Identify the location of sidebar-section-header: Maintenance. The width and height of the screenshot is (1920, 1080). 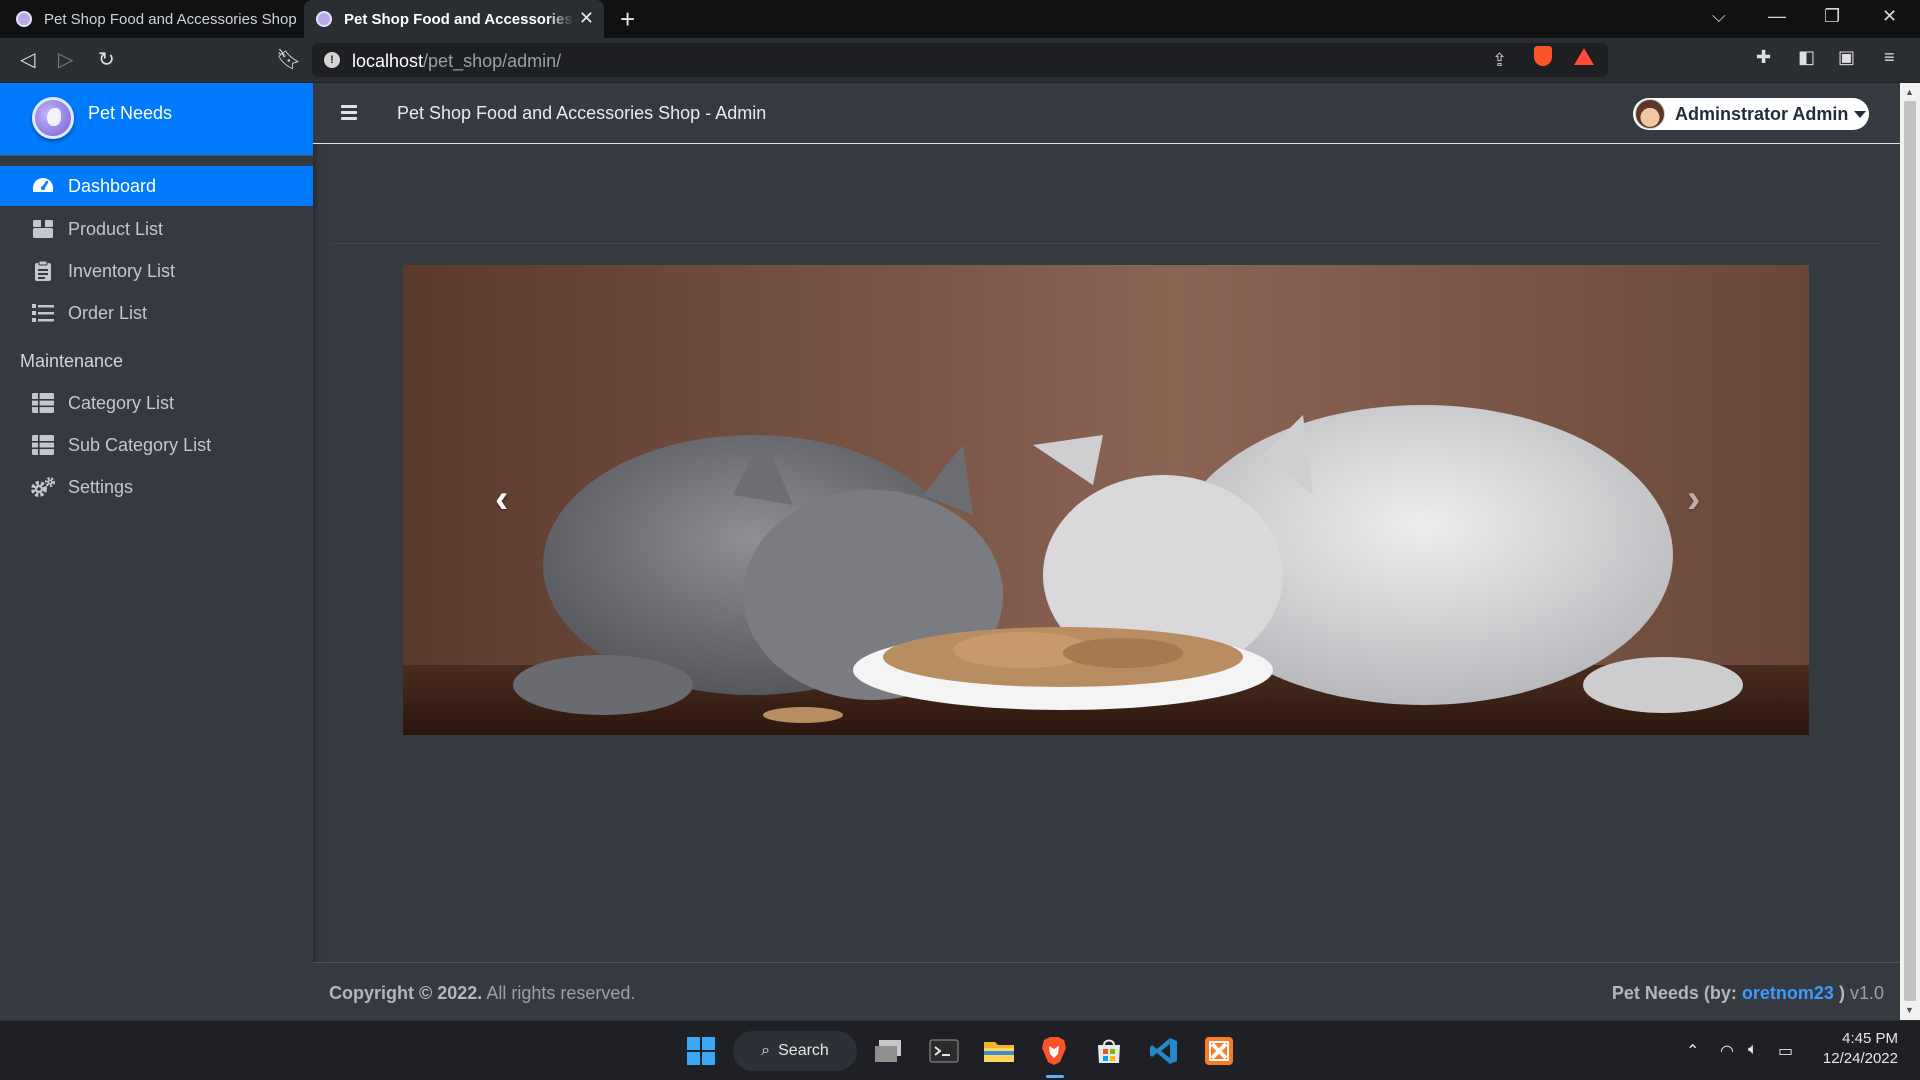
(72, 360).